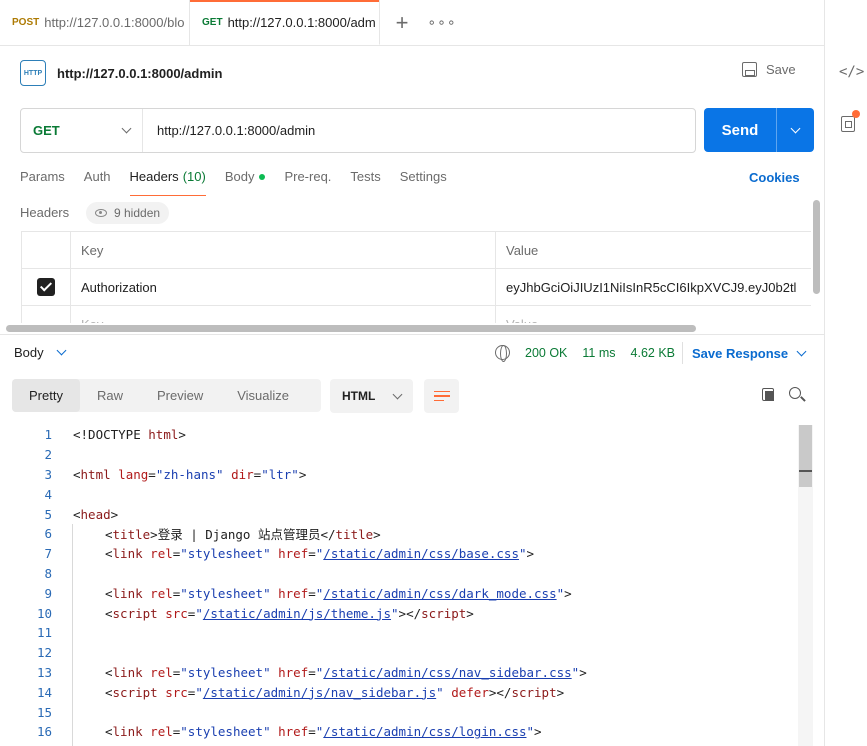 This screenshot has width=867, height=746. I want to click on line-number: 16, so click(44, 732).